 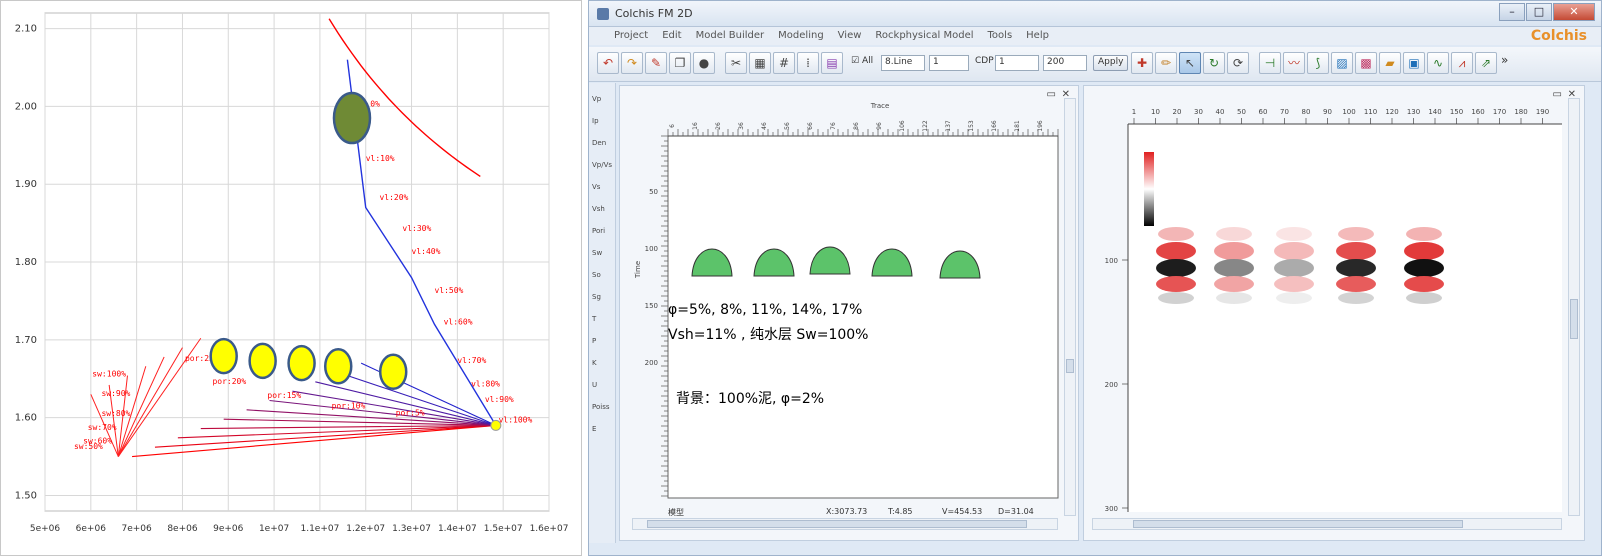 What do you see at coordinates (115, 393) in the screenshot?
I see `sw-label: sw:90%` at bounding box center [115, 393].